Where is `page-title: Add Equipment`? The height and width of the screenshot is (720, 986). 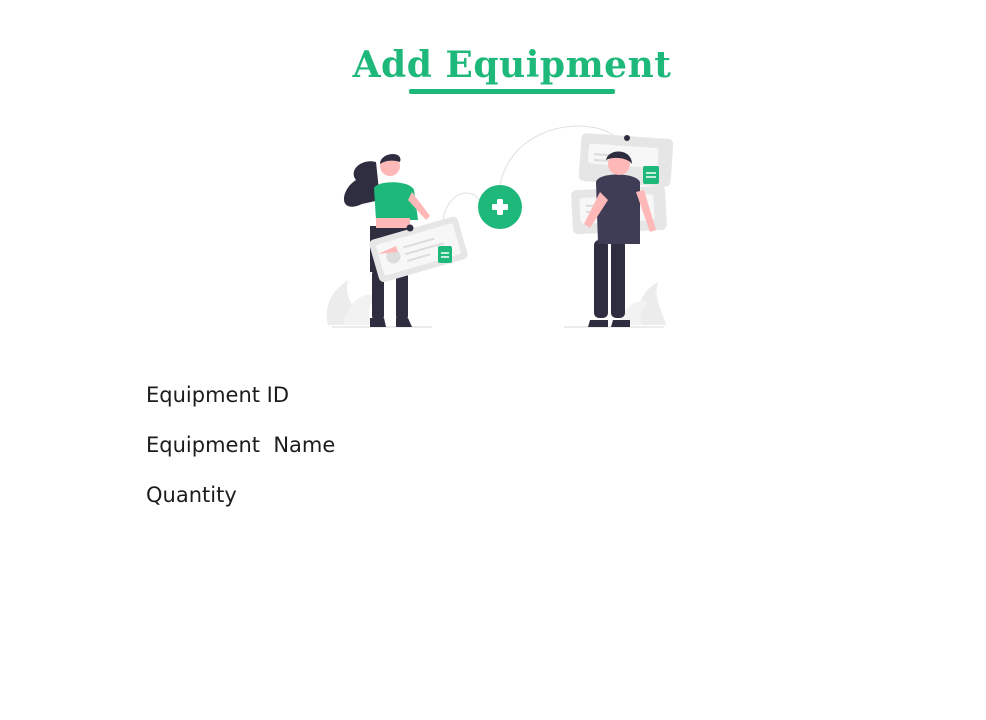 page-title: Add Equipment is located at coordinates (512, 65).